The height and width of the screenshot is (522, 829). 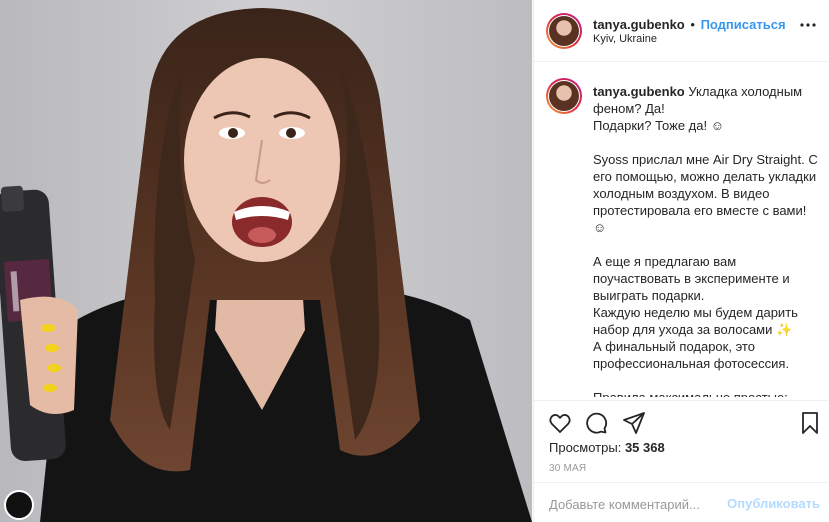 What do you see at coordinates (19, 505) in the screenshot?
I see `video-creator-avatar` at bounding box center [19, 505].